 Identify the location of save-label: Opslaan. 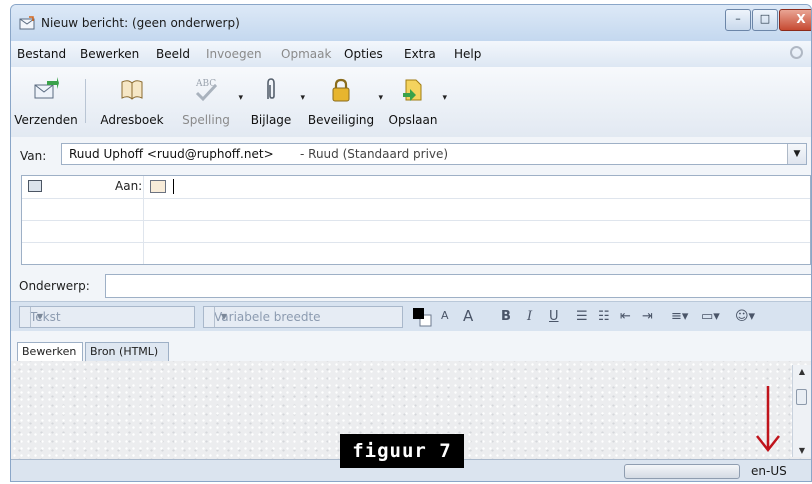
(413, 120).